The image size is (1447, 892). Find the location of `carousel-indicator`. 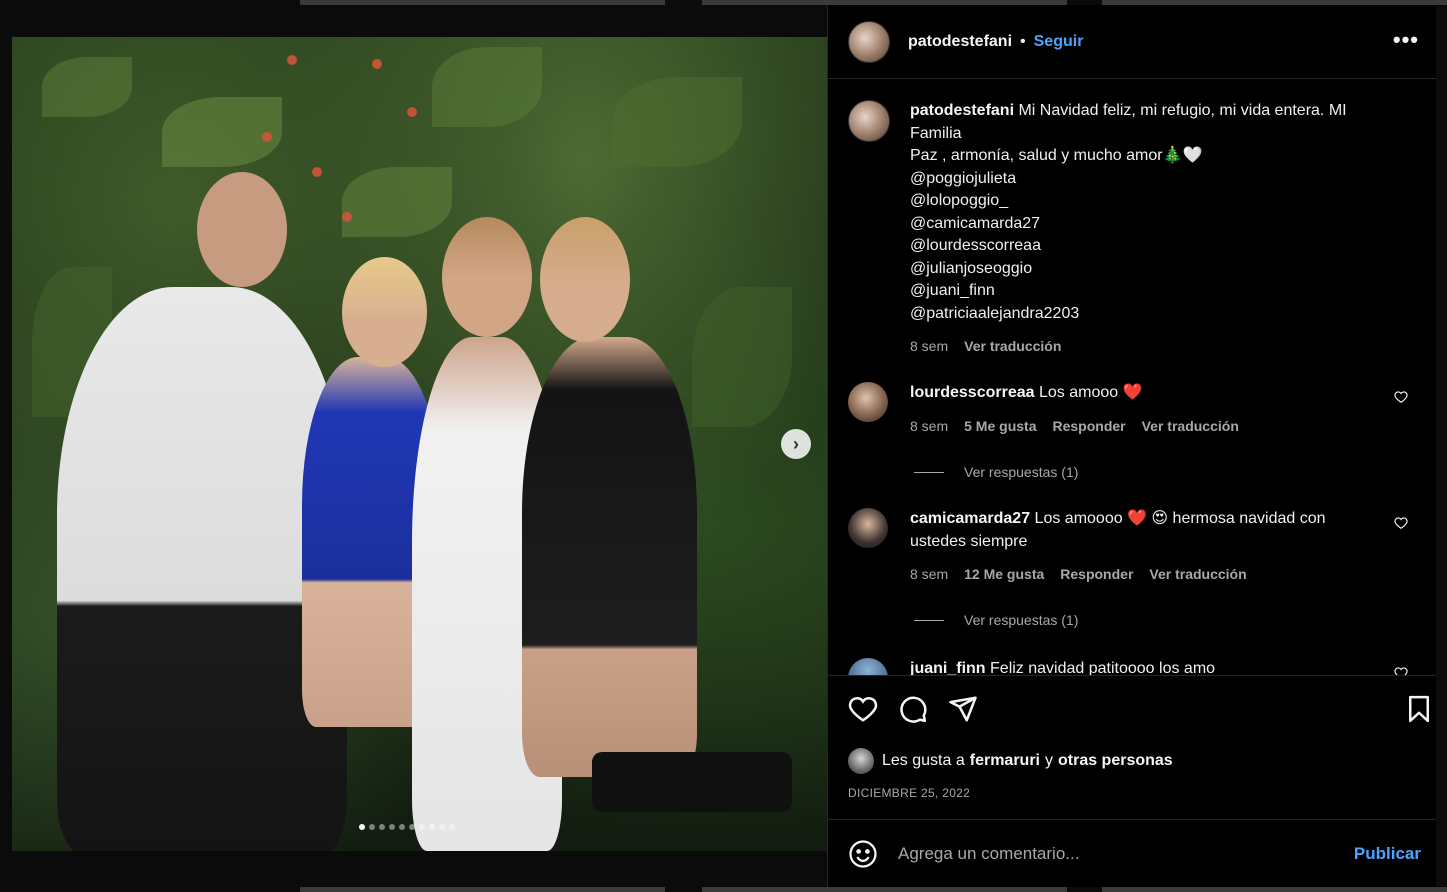

carousel-indicator is located at coordinates (407, 827).